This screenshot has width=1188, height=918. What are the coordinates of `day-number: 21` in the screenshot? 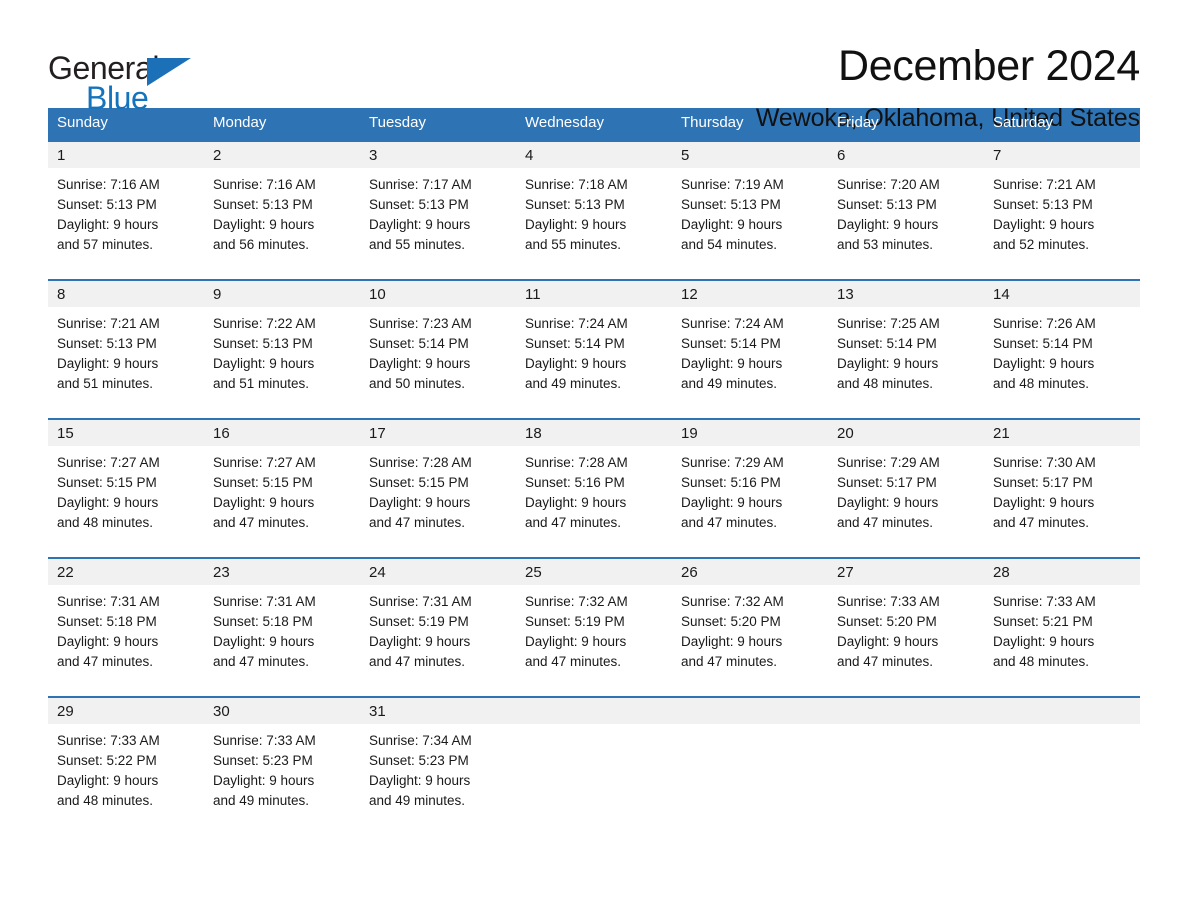 It's located at (1062, 432).